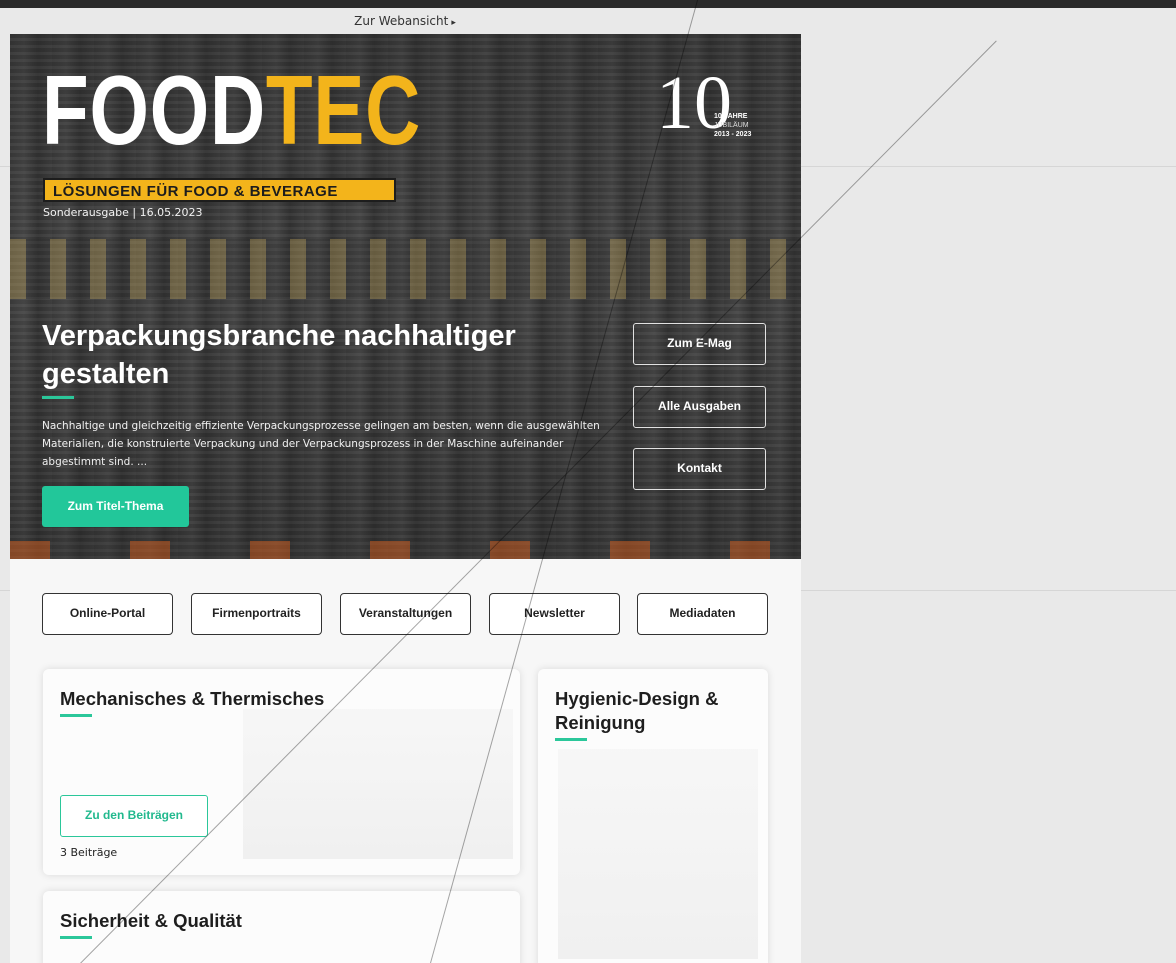 The image size is (1176, 963). I want to click on nav-online-portal: Online-Portal, so click(107, 614).